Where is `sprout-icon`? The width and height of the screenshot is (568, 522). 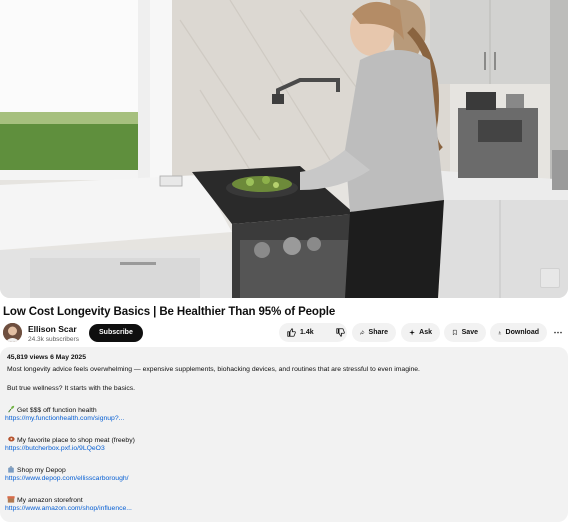 sprout-icon is located at coordinates (11, 409).